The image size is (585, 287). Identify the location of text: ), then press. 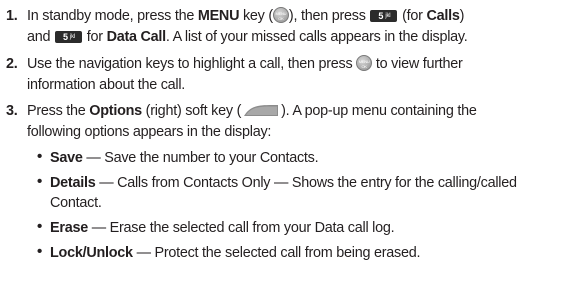
(329, 16).